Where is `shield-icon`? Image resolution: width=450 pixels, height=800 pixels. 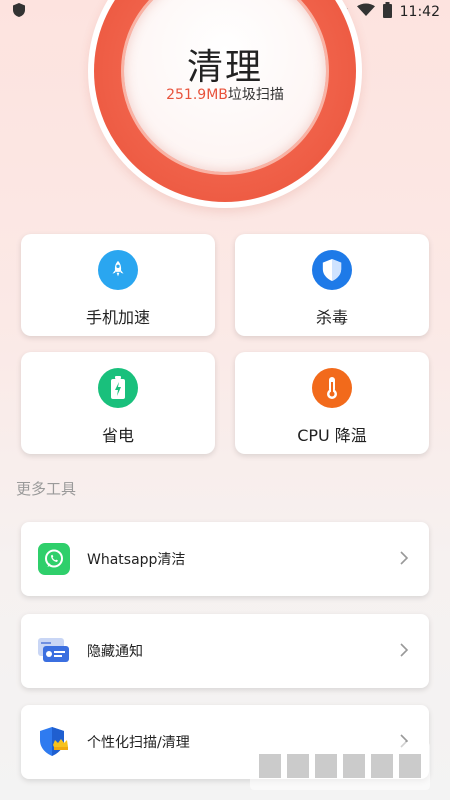 shield-icon is located at coordinates (332, 270).